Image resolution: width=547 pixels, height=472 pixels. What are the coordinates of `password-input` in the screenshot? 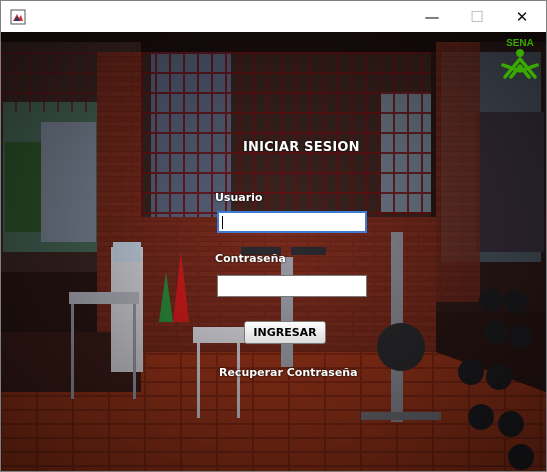 It's located at (292, 286).